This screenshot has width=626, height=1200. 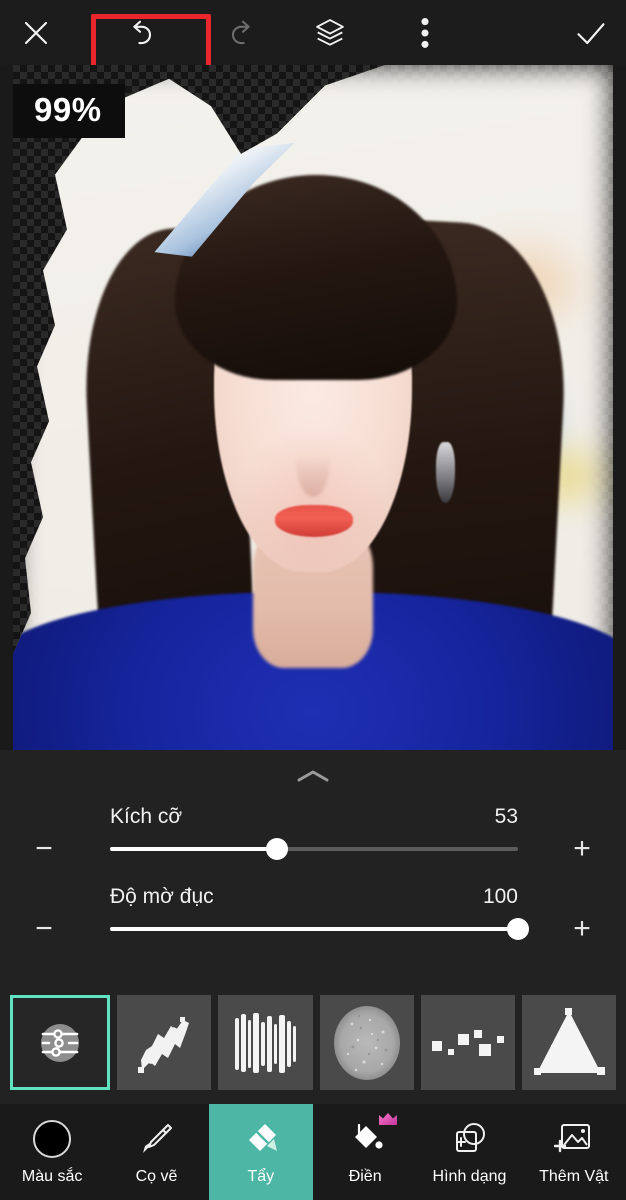 I want to click on nav-label-fill: Điền, so click(x=365, y=1176).